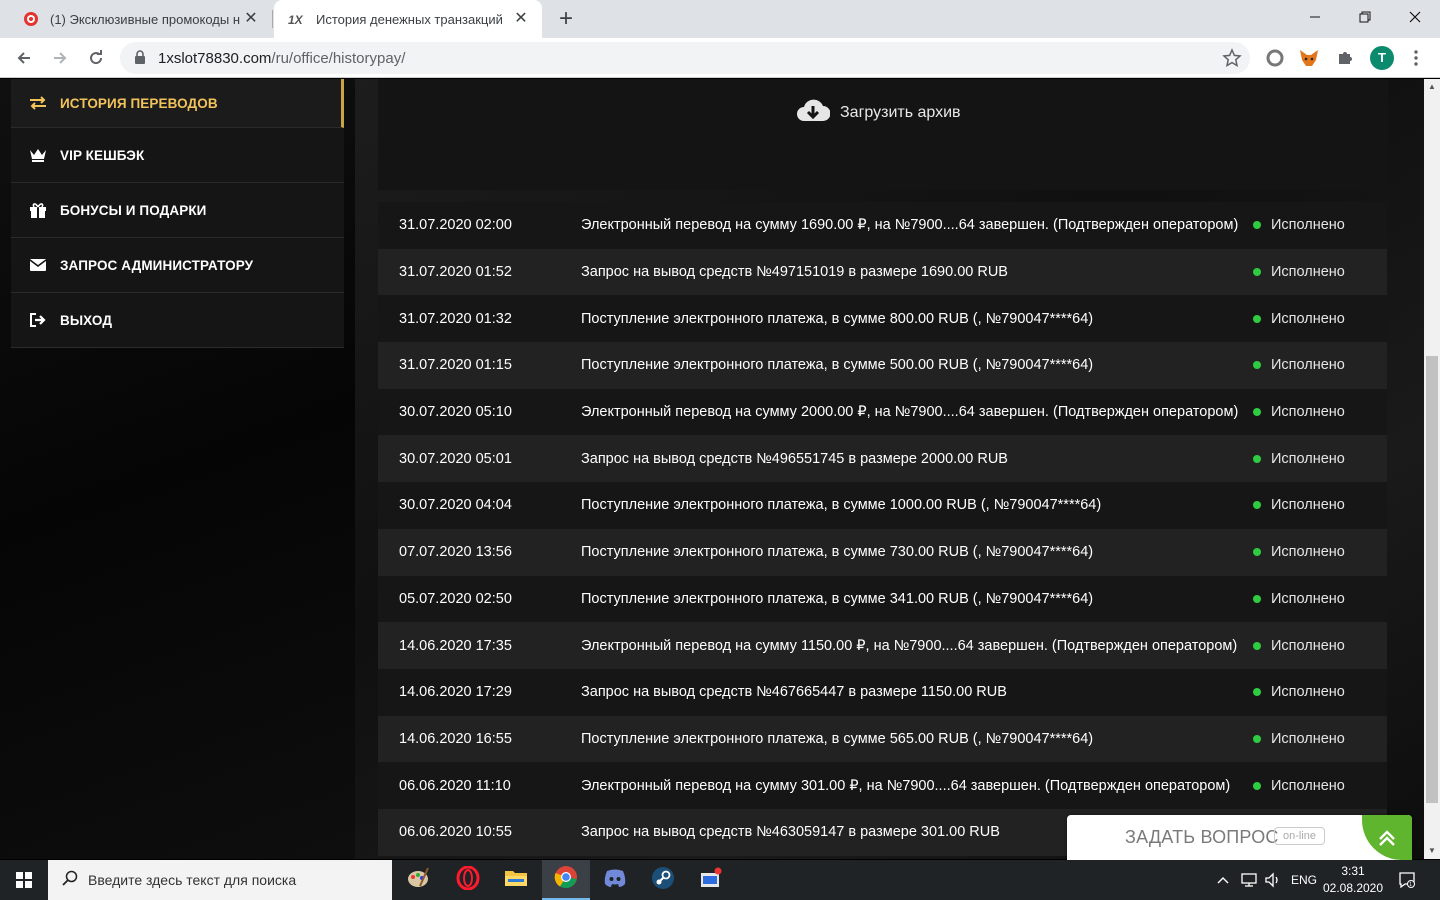  I want to click on sidebar-item-label: ИСТОРИЯ ПЕРЕВОДОВ, so click(139, 103).